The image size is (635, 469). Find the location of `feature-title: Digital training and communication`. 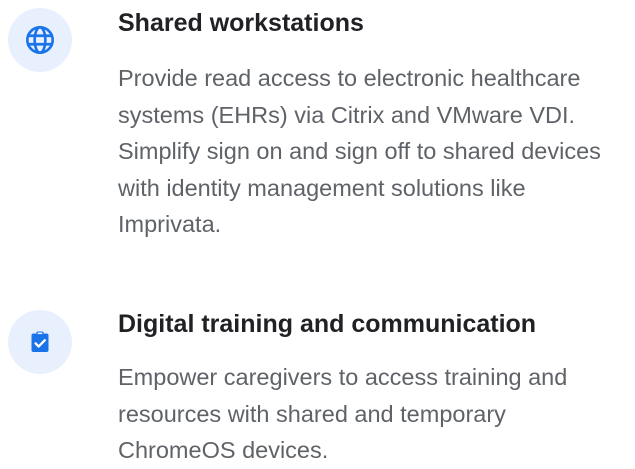

feature-title: Digital training and communication is located at coordinates (327, 324).